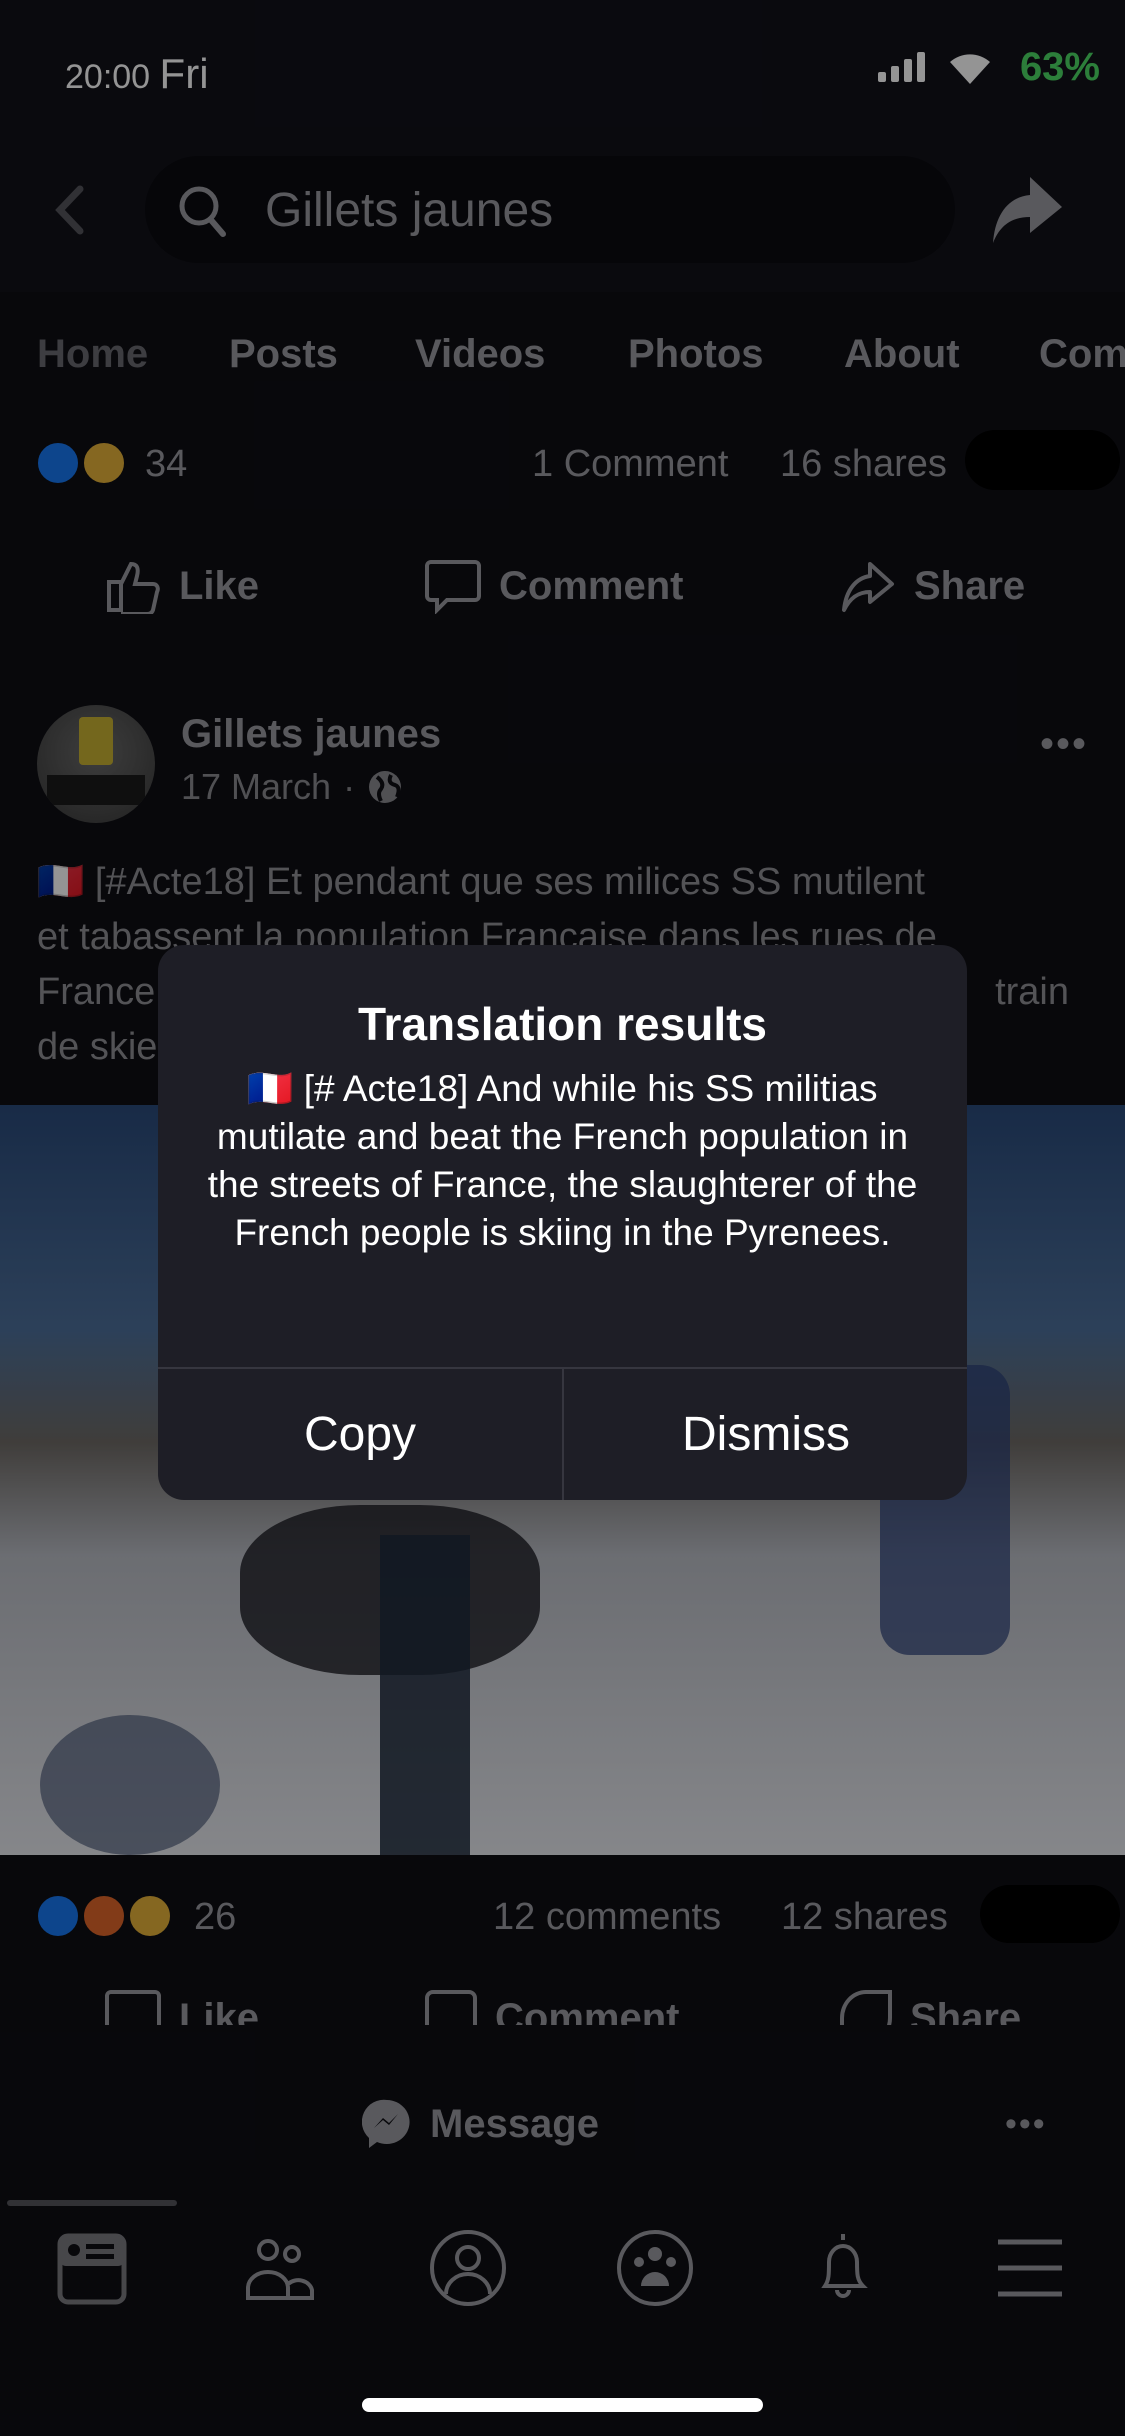 The height and width of the screenshot is (2436, 1125). I want to click on dismiss-button: Dismiss, so click(765, 1434).